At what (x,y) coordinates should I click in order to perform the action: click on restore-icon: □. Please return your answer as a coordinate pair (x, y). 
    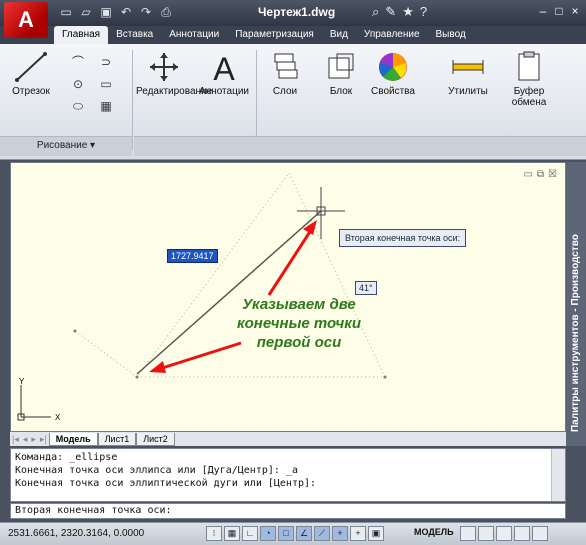
    Looking at the image, I should click on (559, 11).